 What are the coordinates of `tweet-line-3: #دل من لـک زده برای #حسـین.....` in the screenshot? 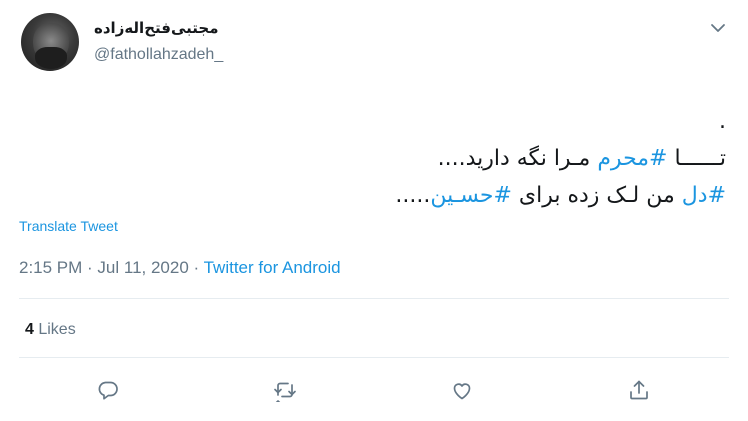 It's located at (426, 195).